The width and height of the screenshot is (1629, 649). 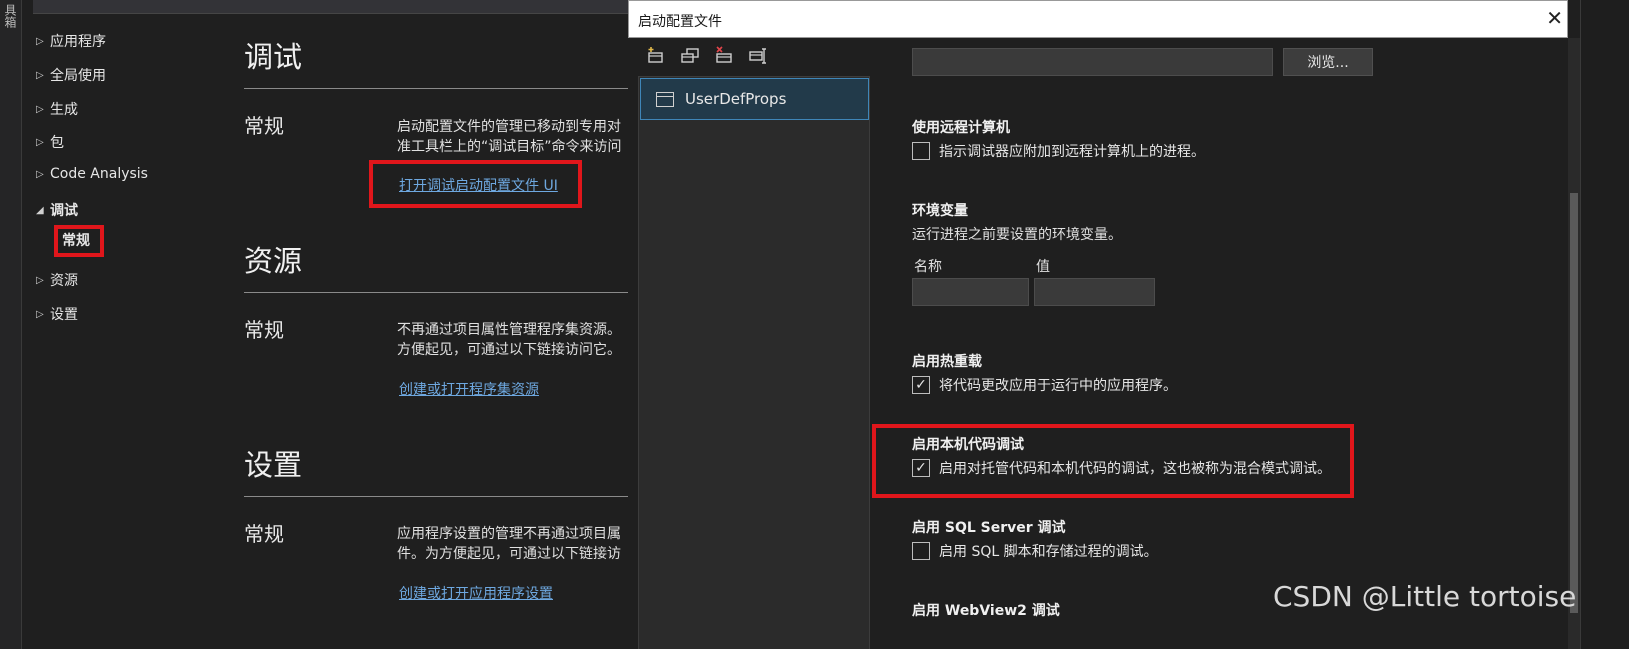 I want to click on desc-line: 不再通过项目属性管理程序集资源。, so click(x=509, y=330).